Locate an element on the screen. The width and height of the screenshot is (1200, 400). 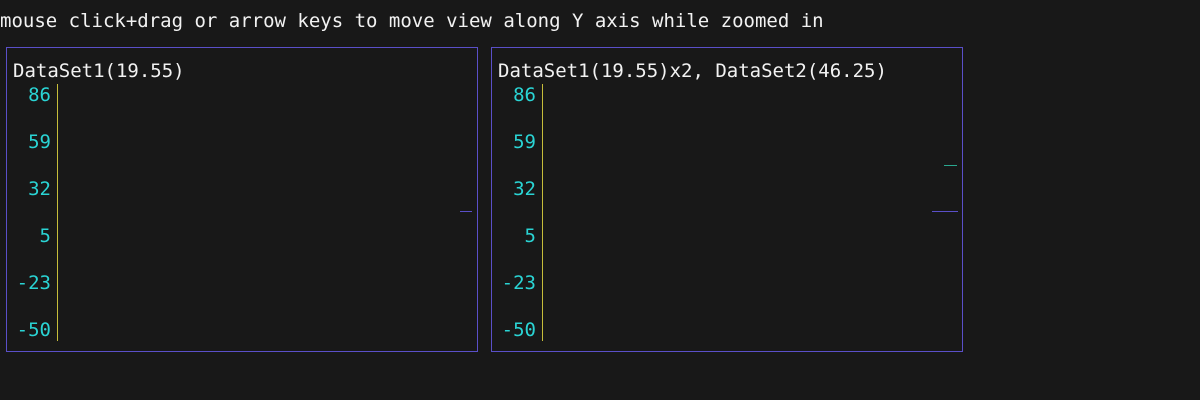
chart-title: DataSet1(19.55)x2, DataSet2(46.25) is located at coordinates (692, 71).